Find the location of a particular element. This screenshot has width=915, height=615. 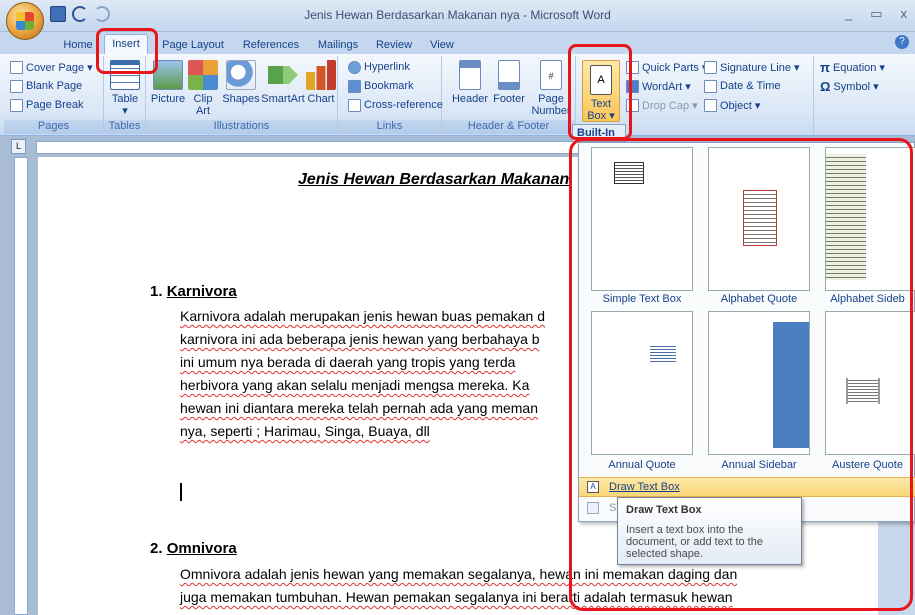

object-label: Object ▾ is located at coordinates (740, 105).